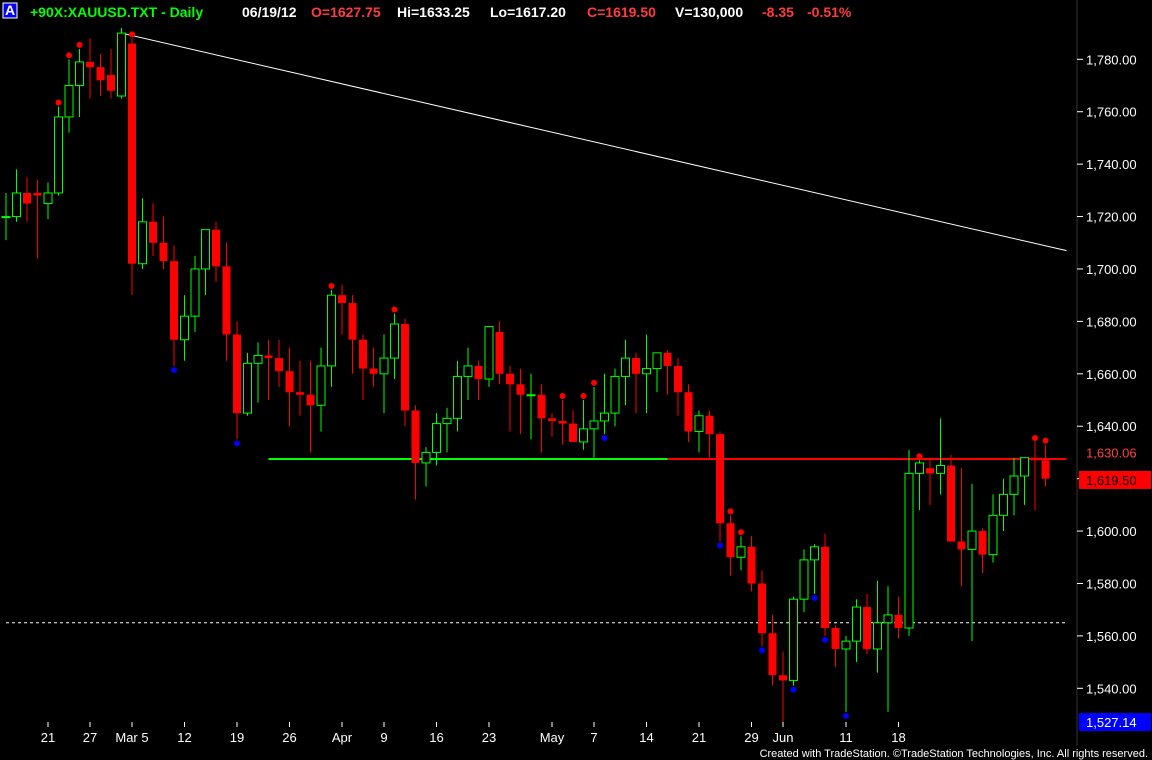  Describe the element at coordinates (1111, 583) in the screenshot. I see `y-tick-label: 1,580.00` at that location.